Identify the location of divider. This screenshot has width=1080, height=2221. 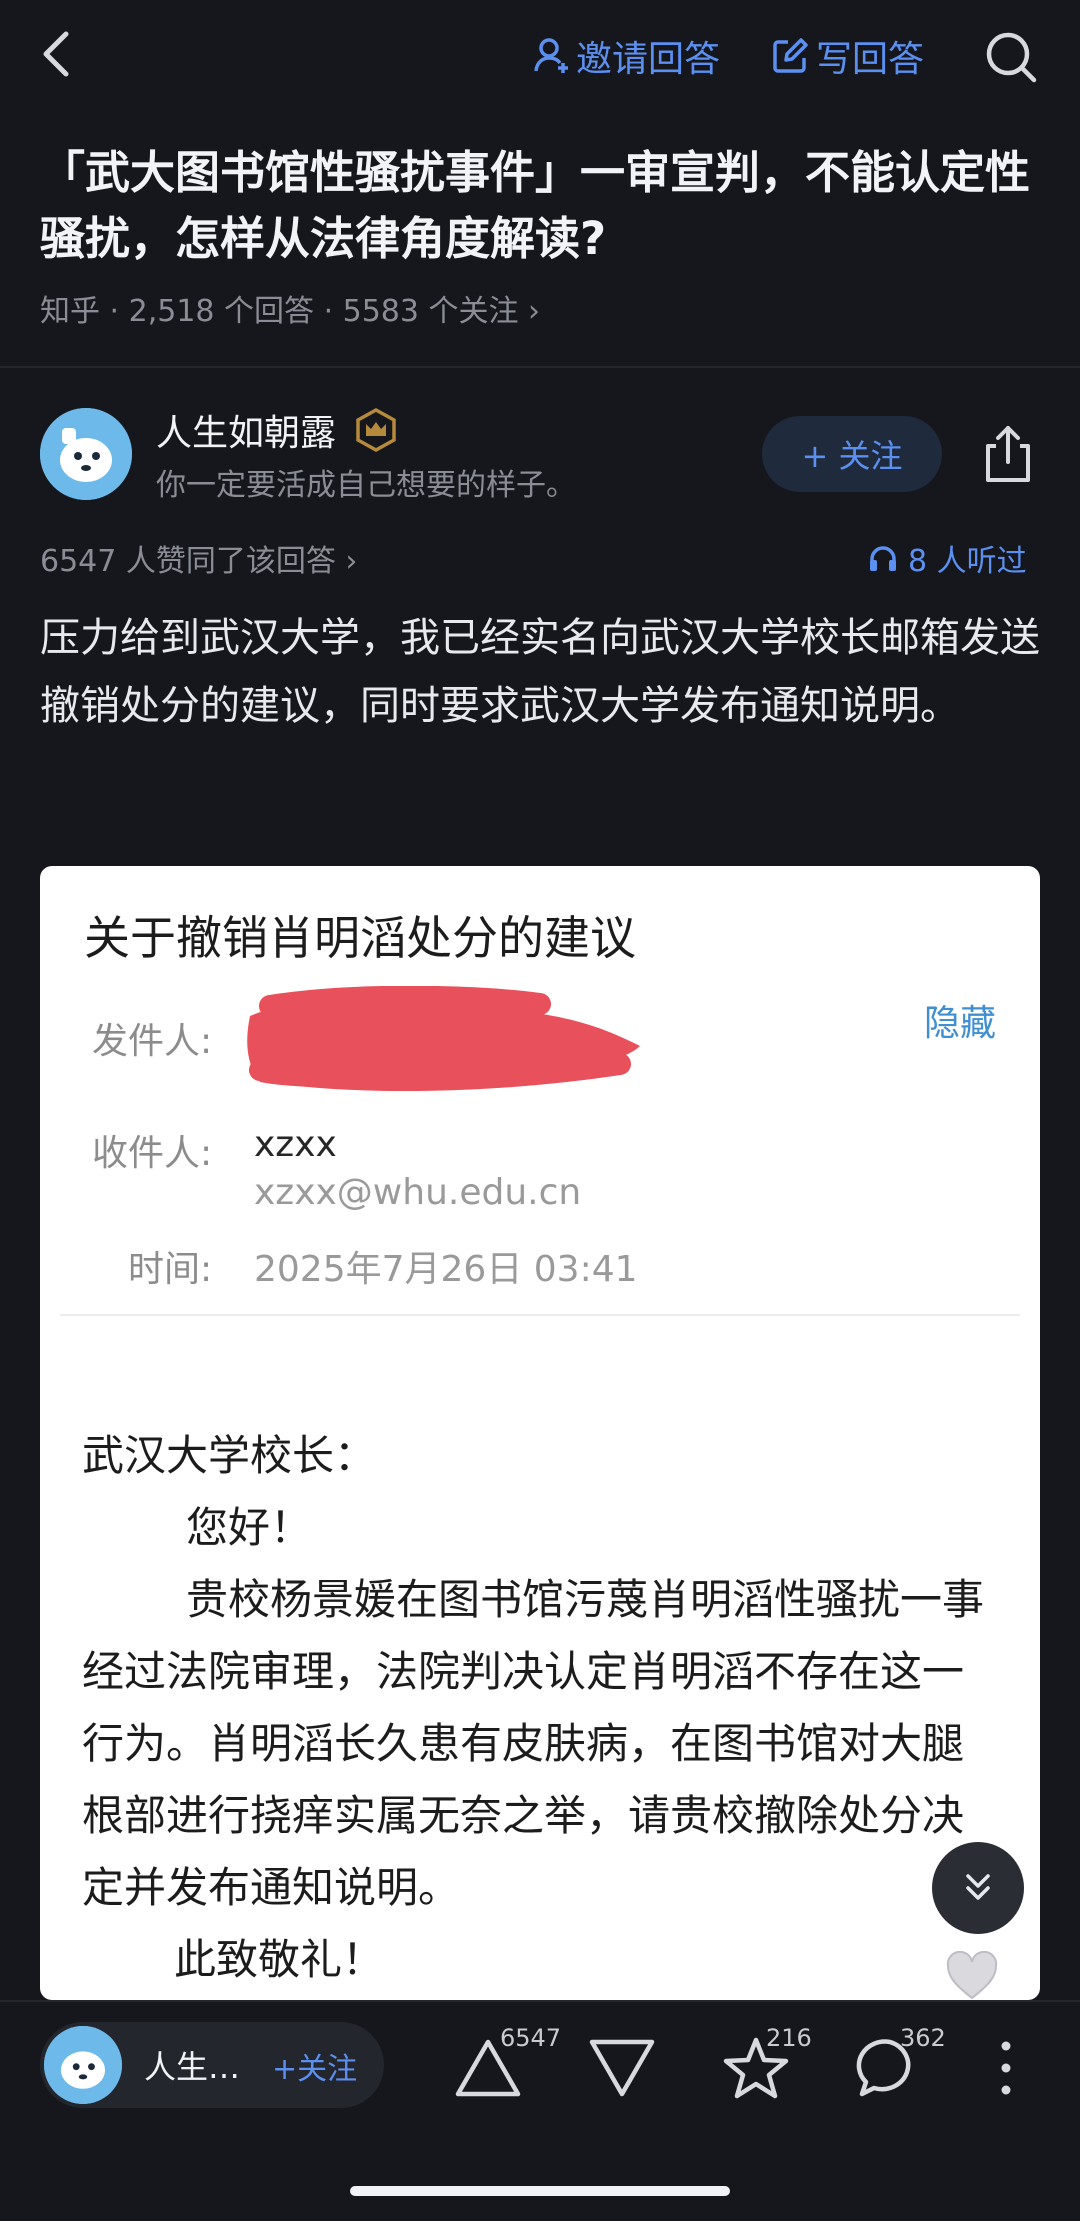
(540, 367).